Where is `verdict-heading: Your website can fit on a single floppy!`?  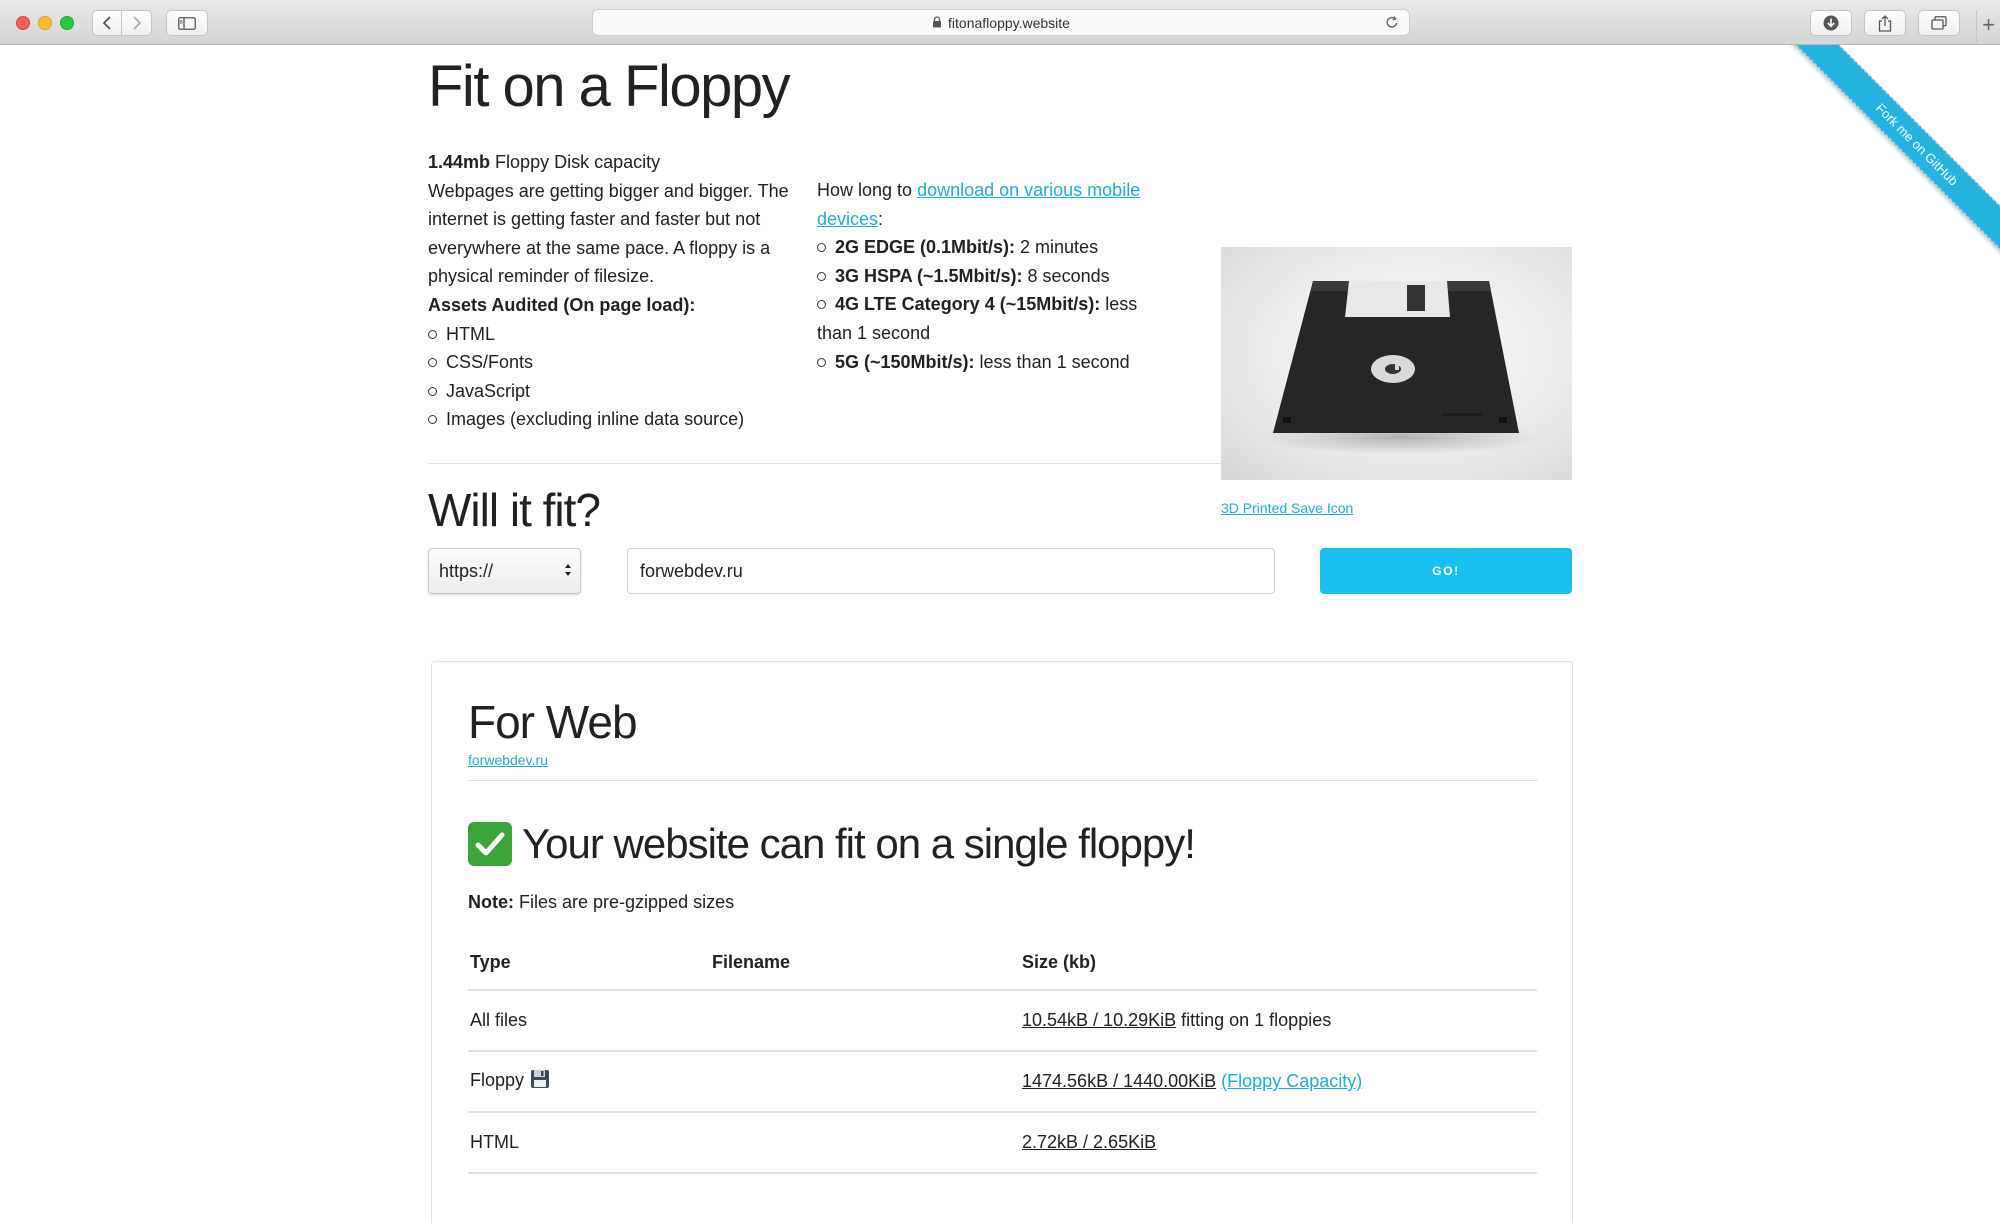 verdict-heading: Your website can fit on a single floppy! is located at coordinates (1003, 844).